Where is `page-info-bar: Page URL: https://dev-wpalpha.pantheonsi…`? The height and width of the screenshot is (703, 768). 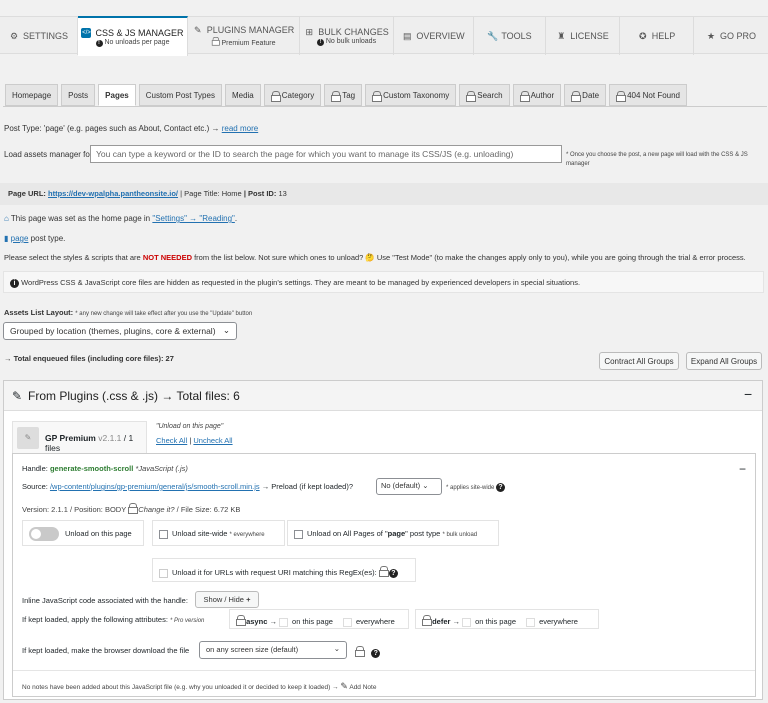 page-info-bar: Page URL: https://dev-wpalpha.pantheonsi… is located at coordinates (384, 194).